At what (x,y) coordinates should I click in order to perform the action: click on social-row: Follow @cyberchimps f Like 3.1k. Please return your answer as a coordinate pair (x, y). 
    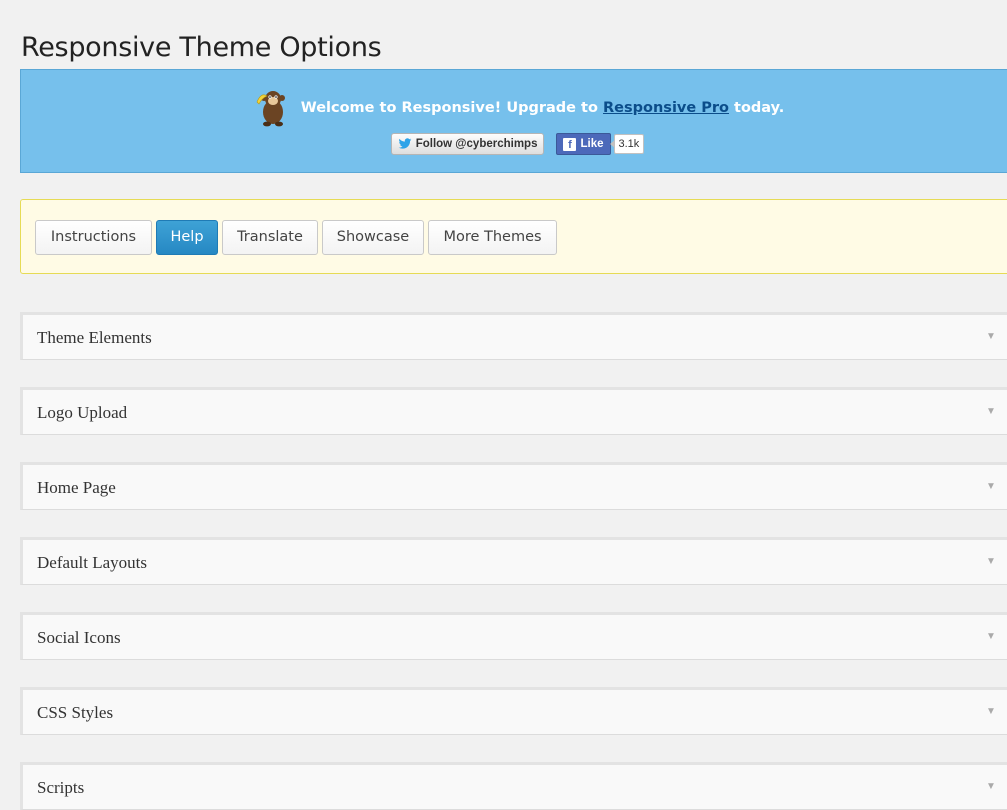
    Looking at the image, I should click on (514, 144).